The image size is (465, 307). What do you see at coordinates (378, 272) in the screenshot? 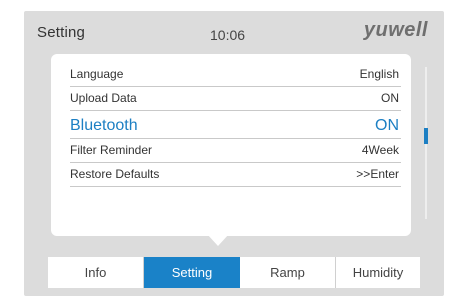
I see `tab-humidity: Humidity` at bounding box center [378, 272].